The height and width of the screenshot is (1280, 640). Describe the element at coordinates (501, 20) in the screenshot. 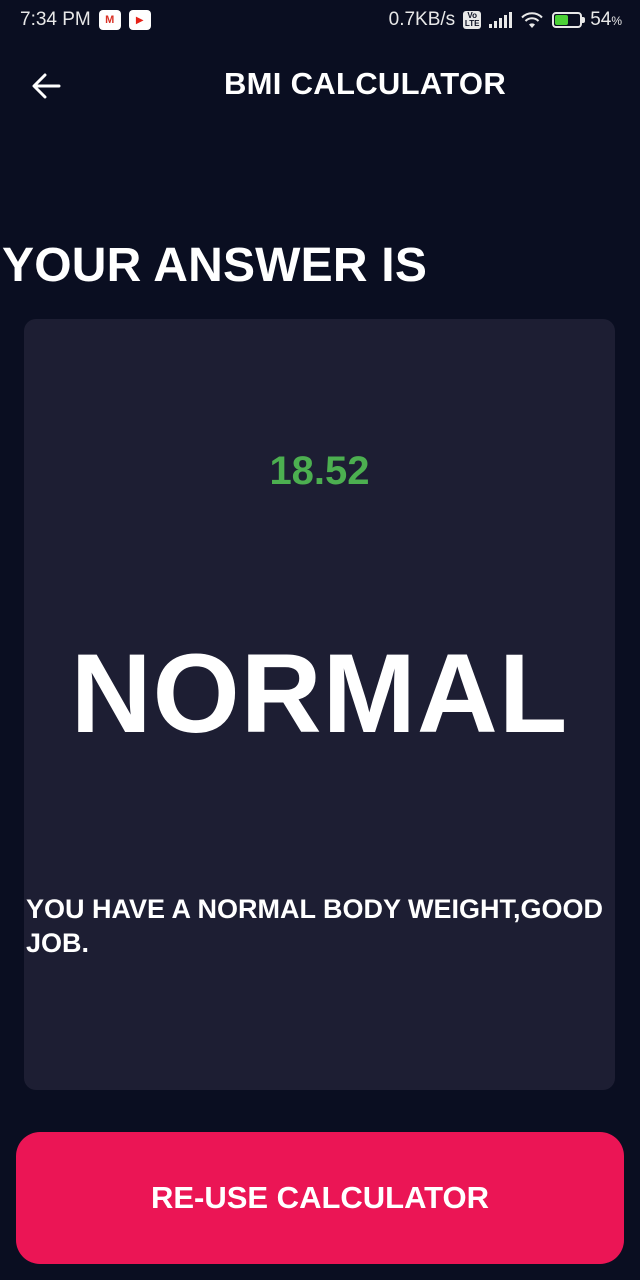

I see `signal-icon` at that location.